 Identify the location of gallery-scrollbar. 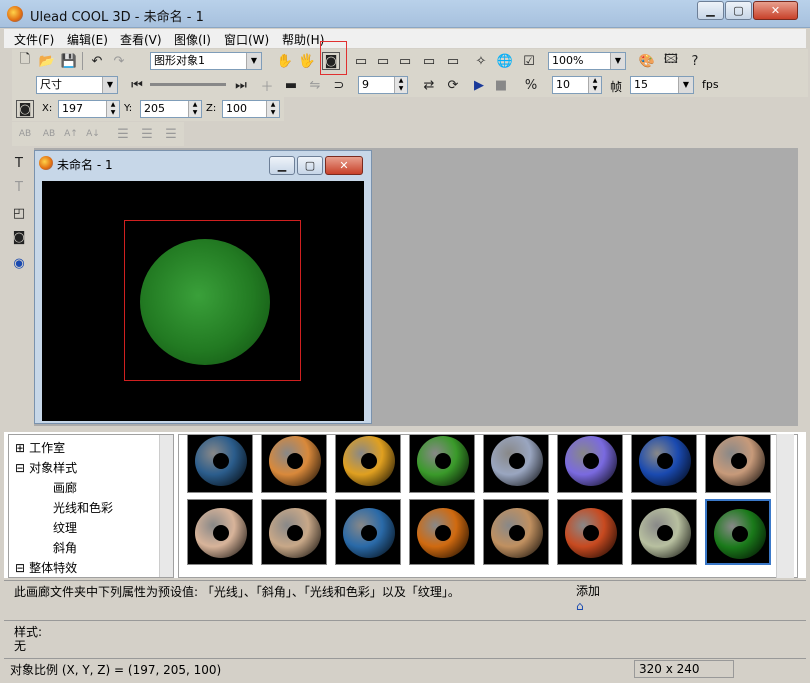
(785, 506).